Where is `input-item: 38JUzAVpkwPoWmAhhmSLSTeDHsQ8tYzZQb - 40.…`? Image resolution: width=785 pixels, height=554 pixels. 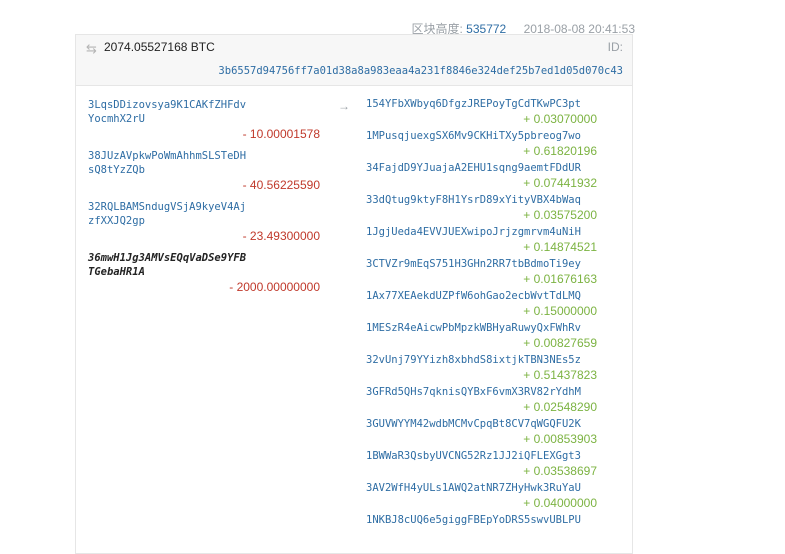
input-item: 38JUzAVpkwPoWmAhhmSLSTeDHsQ8tYzZQb - 40.… is located at coordinates (204, 171).